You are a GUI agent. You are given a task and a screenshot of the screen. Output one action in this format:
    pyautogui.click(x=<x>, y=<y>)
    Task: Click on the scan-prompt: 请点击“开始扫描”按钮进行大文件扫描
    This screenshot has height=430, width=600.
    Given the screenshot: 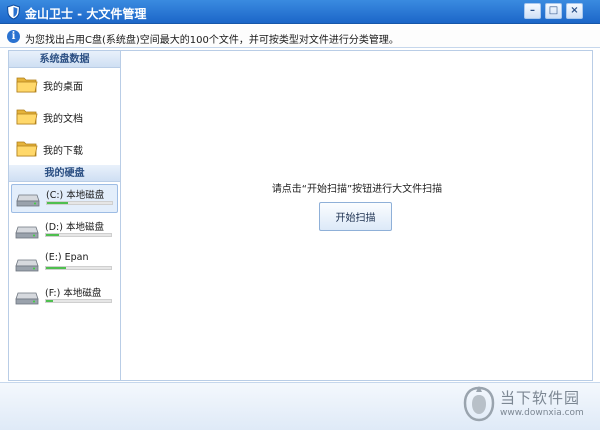 What is the action you would take?
    pyautogui.click(x=357, y=189)
    